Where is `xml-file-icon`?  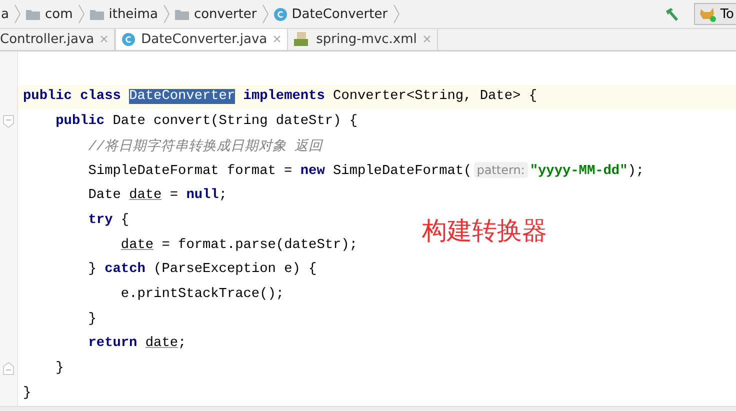
xml-file-icon is located at coordinates (302, 39).